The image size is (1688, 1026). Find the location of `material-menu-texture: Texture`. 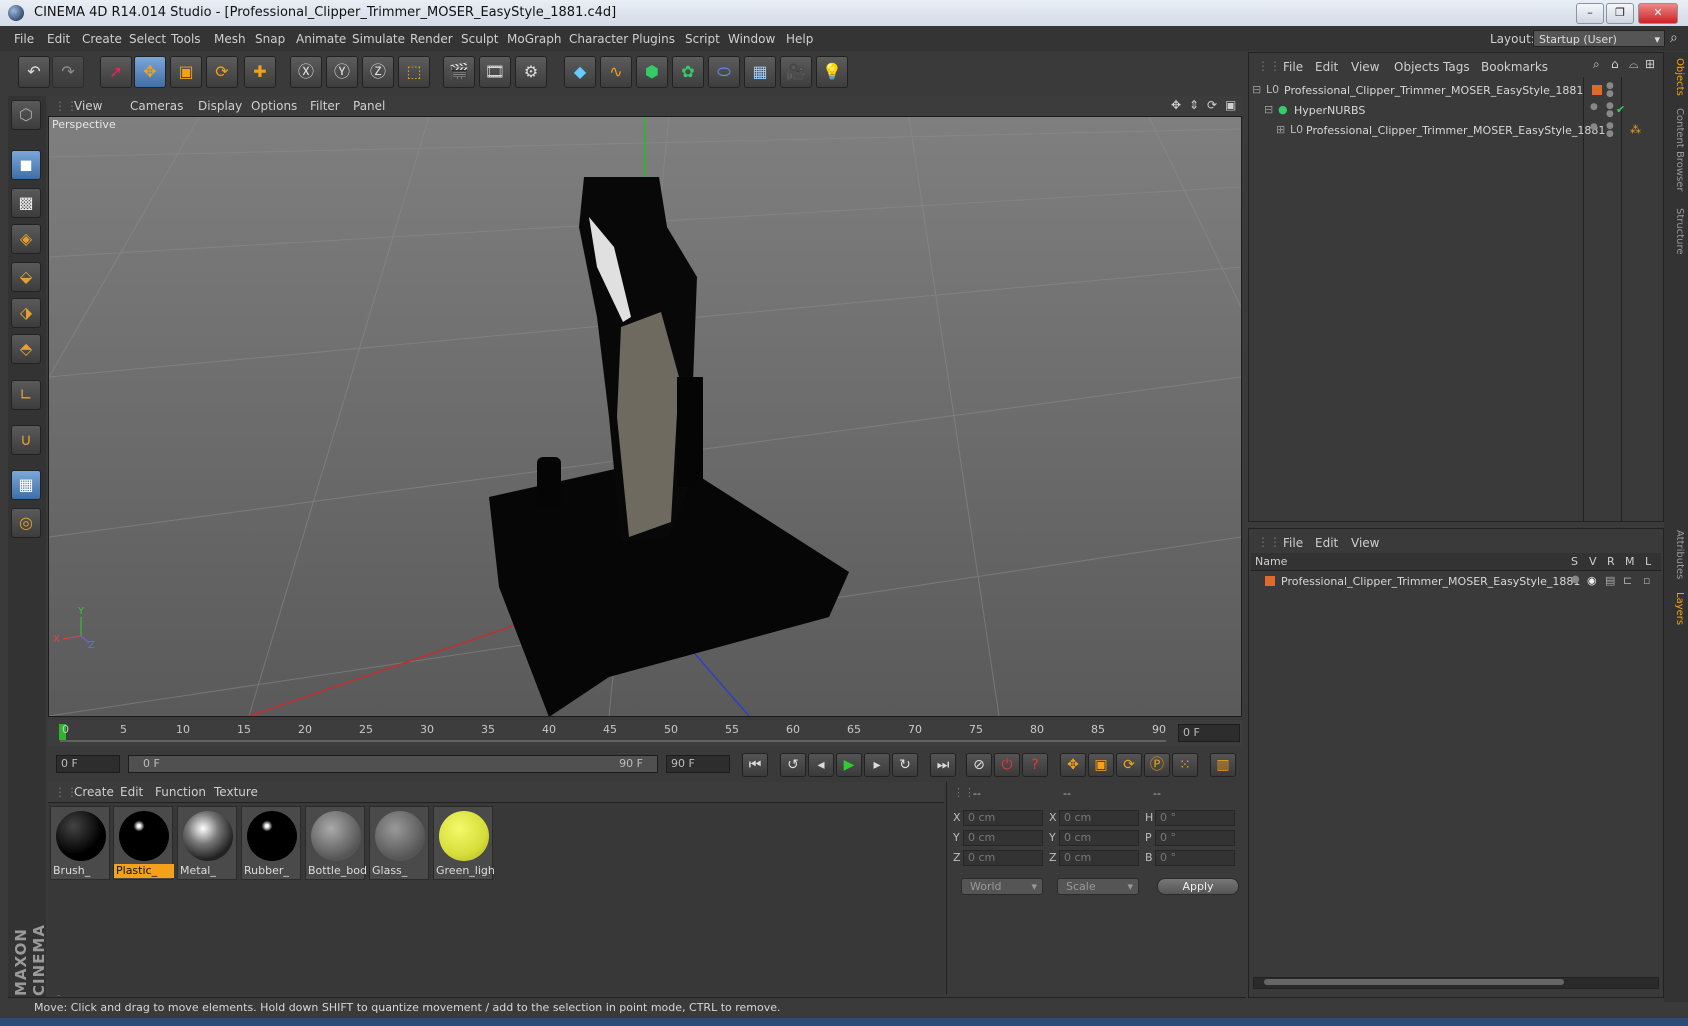

material-menu-texture: Texture is located at coordinates (236, 792).